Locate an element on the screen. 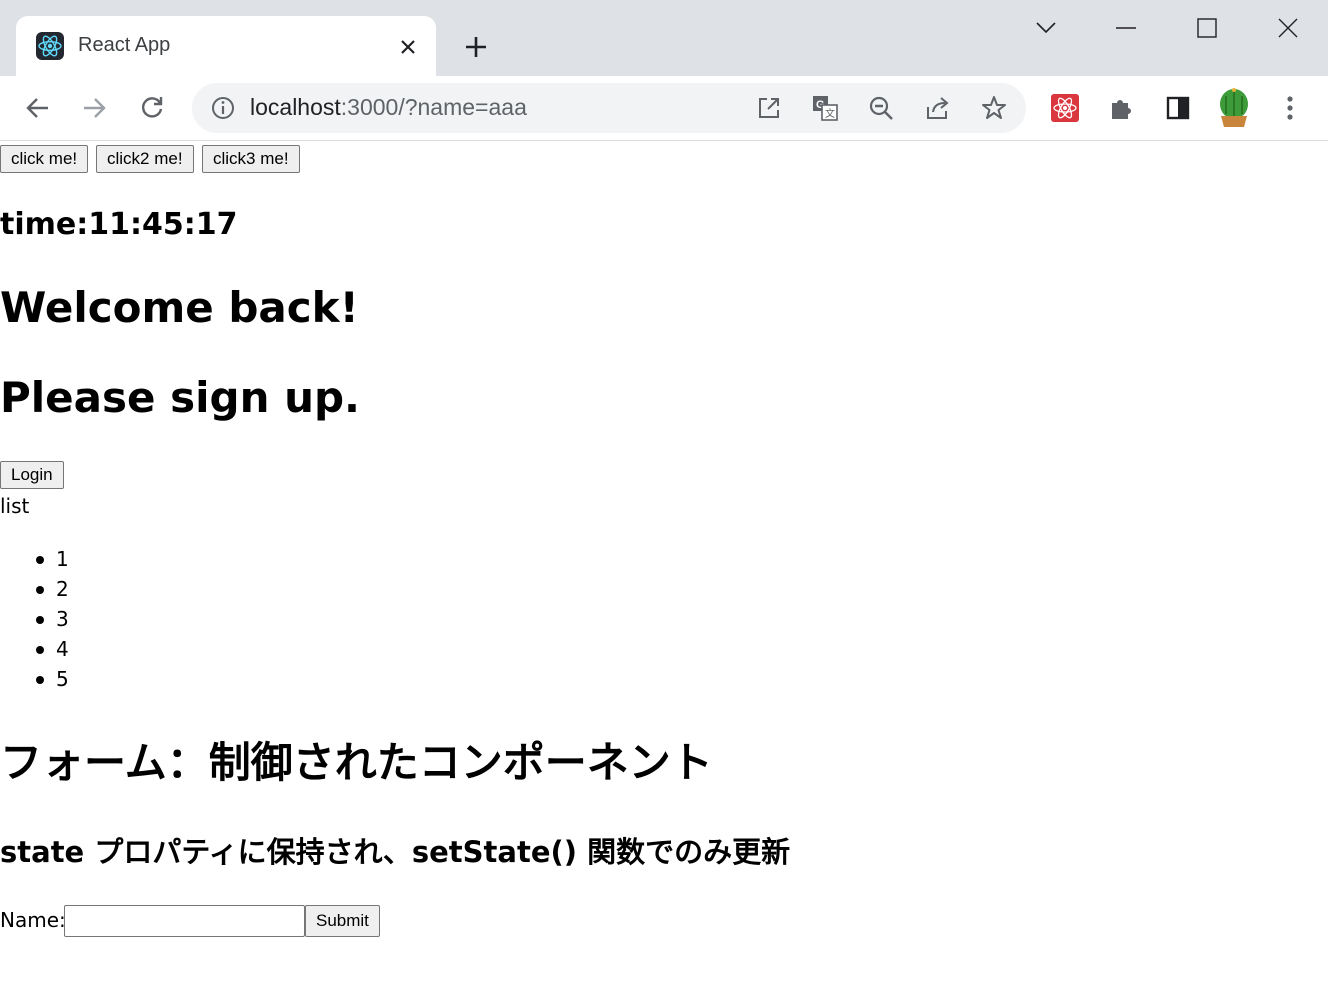 This screenshot has height=1004, width=1328. url-text: localhost:3000/?name=aaa is located at coordinates (388, 107).